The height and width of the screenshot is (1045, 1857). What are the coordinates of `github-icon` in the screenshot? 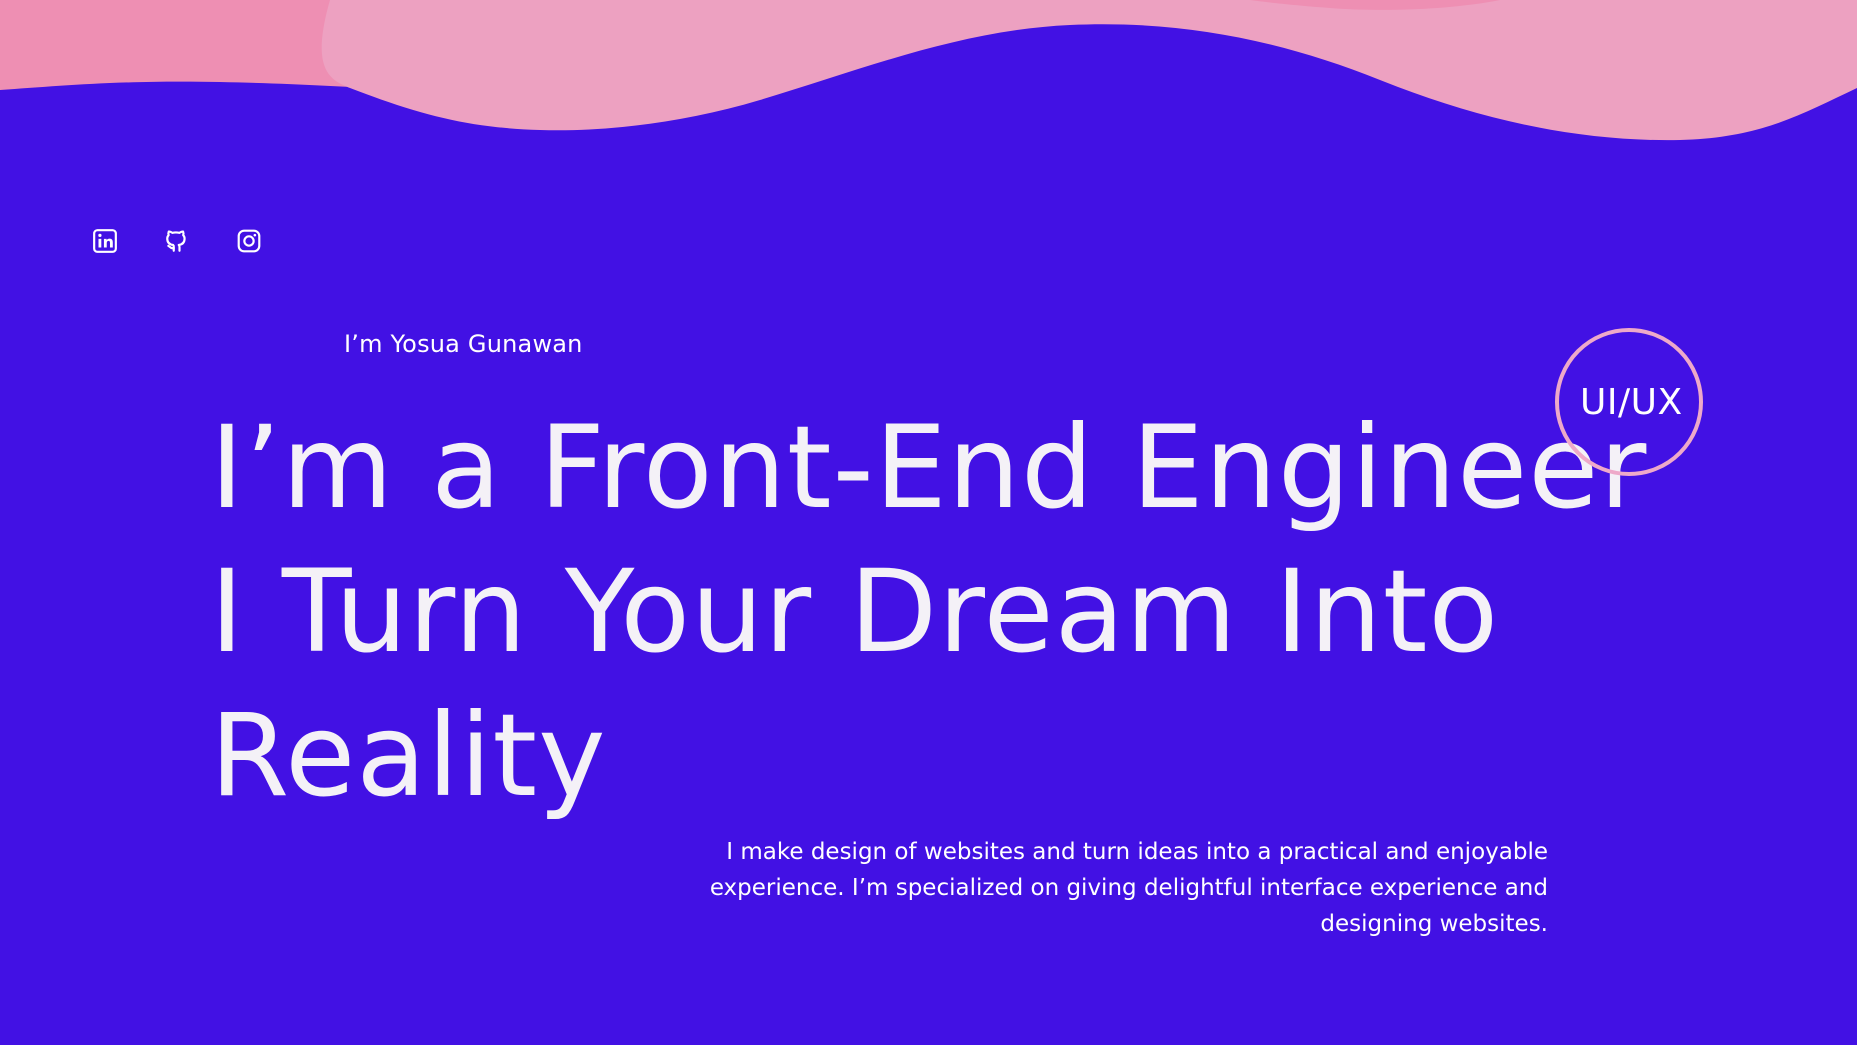 It's located at (176, 241).